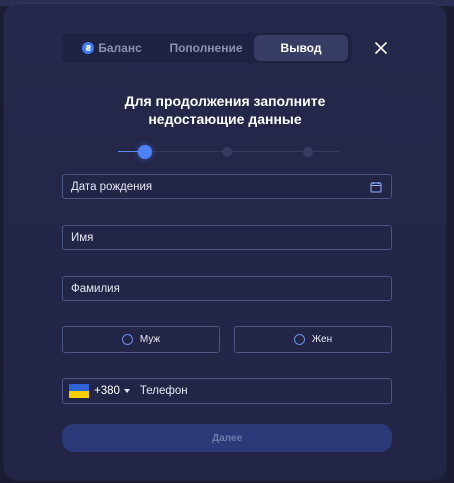 The image size is (454, 483). Describe the element at coordinates (227, 288) in the screenshot. I see `last-name-field: Фамилия` at that location.